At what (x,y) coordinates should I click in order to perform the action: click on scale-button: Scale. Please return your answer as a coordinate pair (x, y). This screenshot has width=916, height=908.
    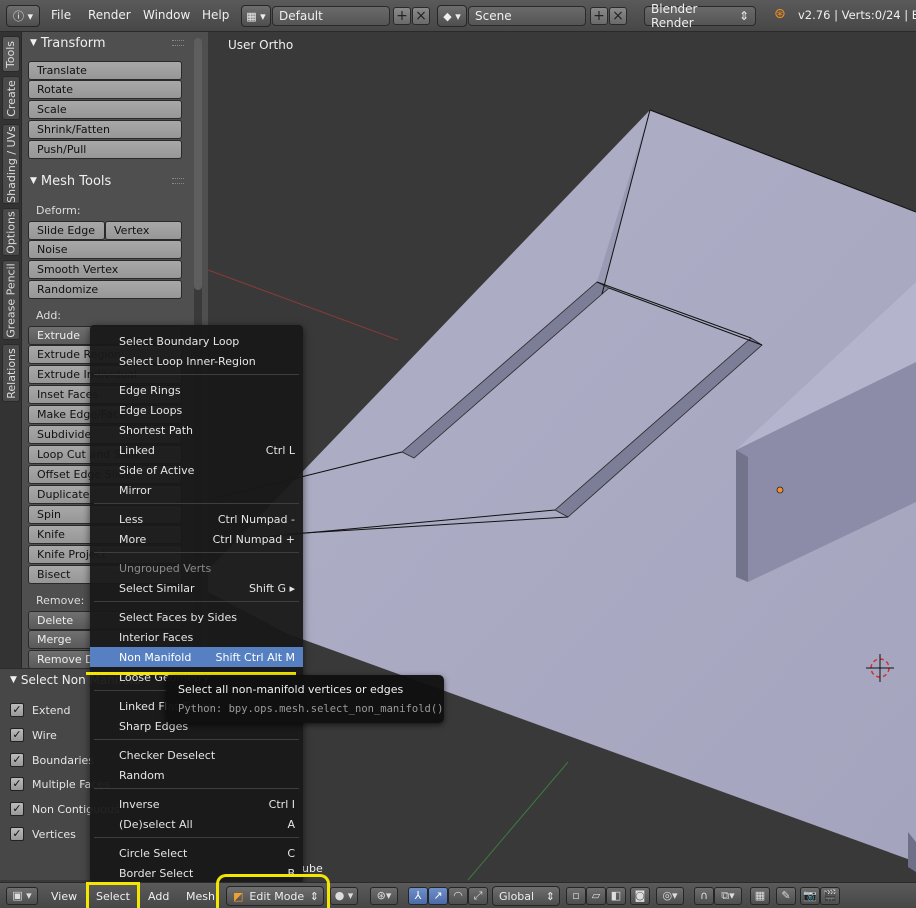
    Looking at the image, I should click on (105, 109).